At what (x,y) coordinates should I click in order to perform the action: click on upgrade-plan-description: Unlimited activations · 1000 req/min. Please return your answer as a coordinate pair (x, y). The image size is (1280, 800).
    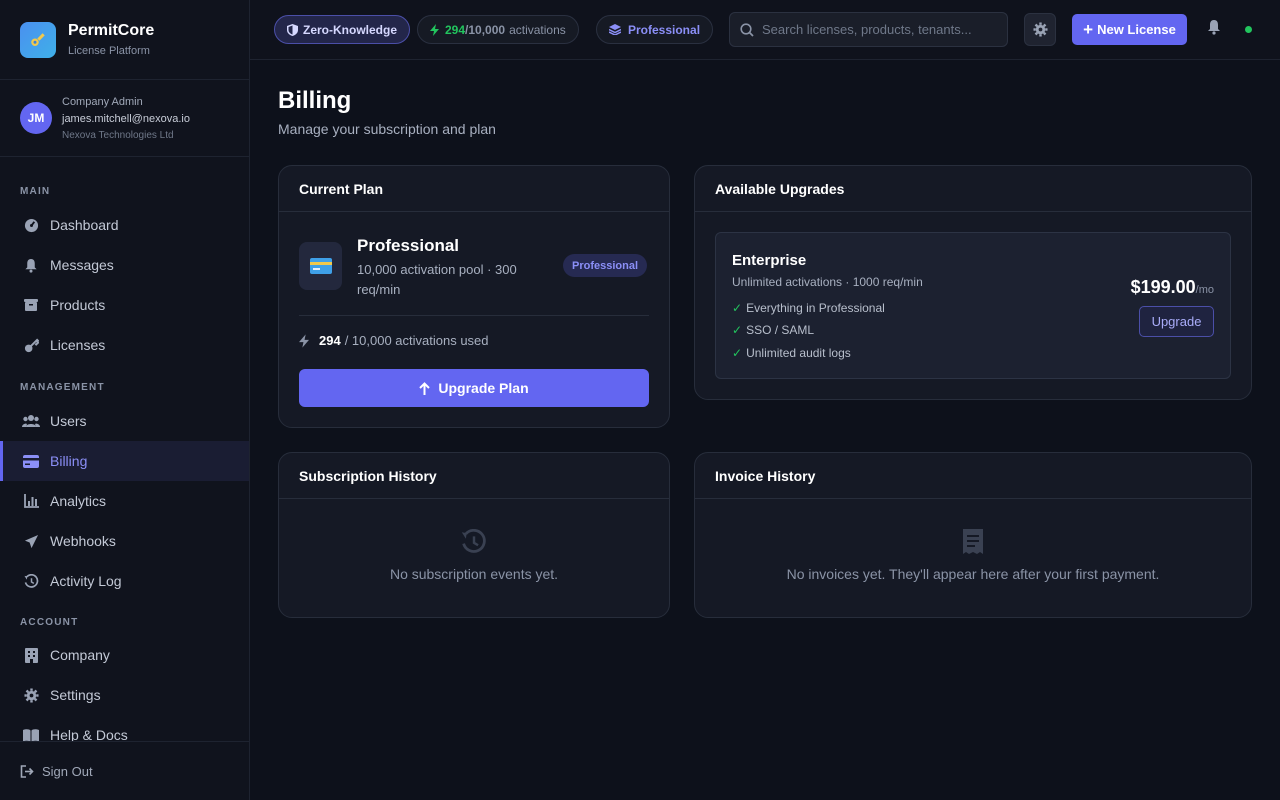
    Looking at the image, I should click on (827, 282).